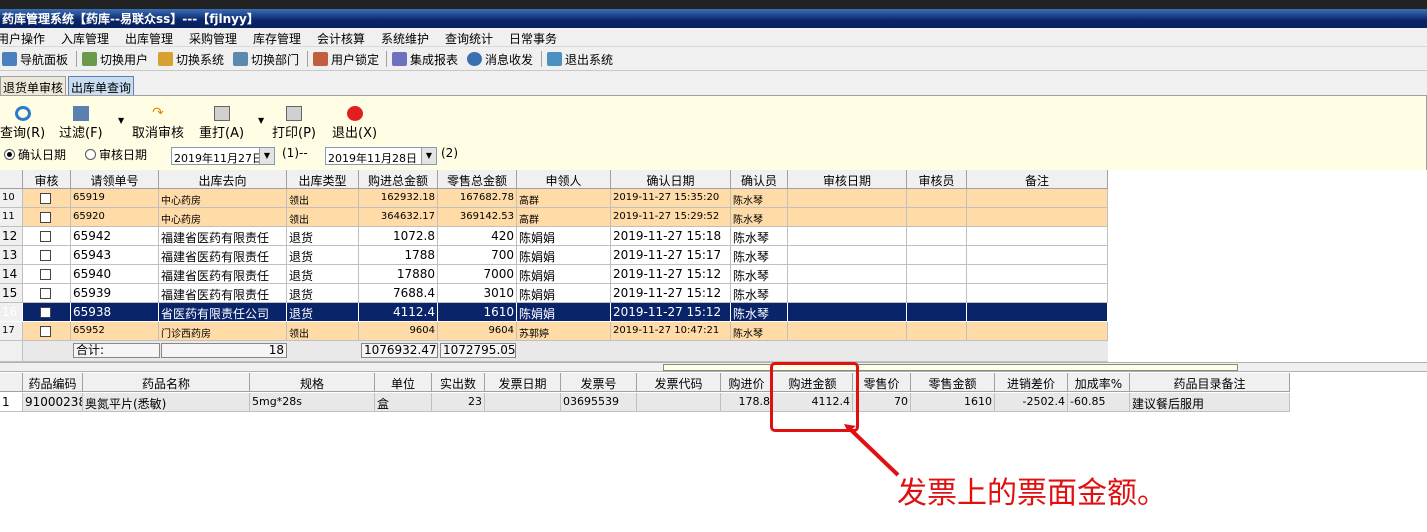 The height and width of the screenshot is (532, 1427). I want to click on exit-button: 退出(X), so click(354, 123).